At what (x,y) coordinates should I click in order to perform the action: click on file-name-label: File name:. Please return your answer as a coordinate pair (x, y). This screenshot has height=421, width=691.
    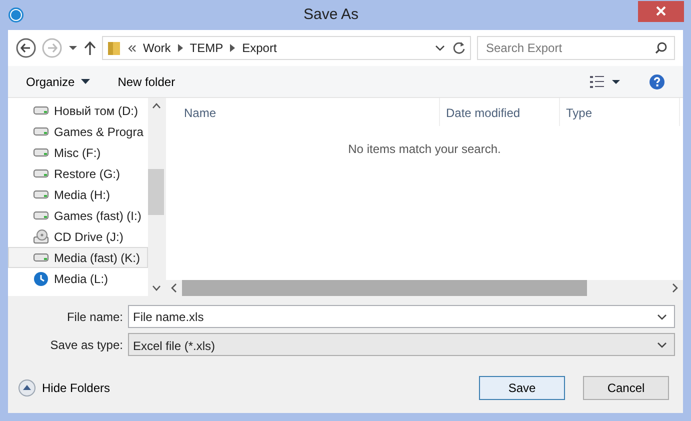
    Looking at the image, I should click on (95, 317).